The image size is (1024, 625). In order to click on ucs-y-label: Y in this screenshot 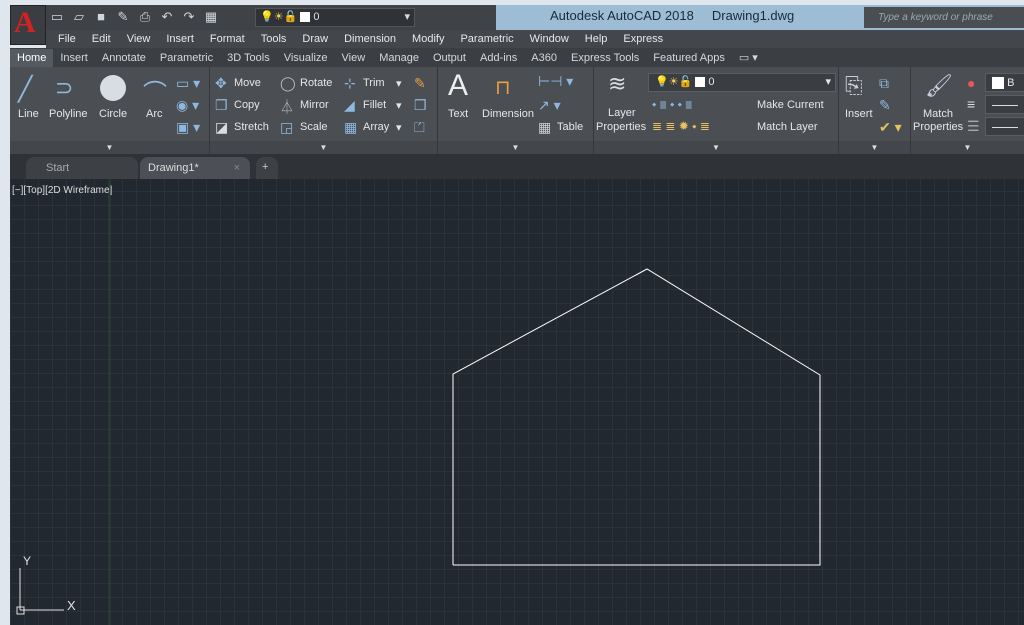, I will do `click(27, 561)`.